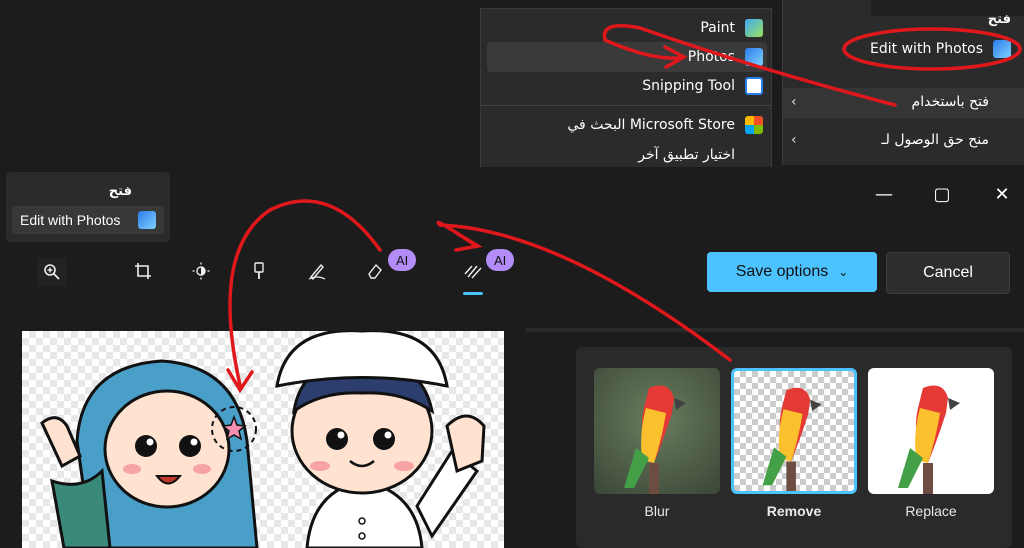 This screenshot has width=1024, height=548. Describe the element at coordinates (931, 511) in the screenshot. I see `replace-label: Replace` at that location.